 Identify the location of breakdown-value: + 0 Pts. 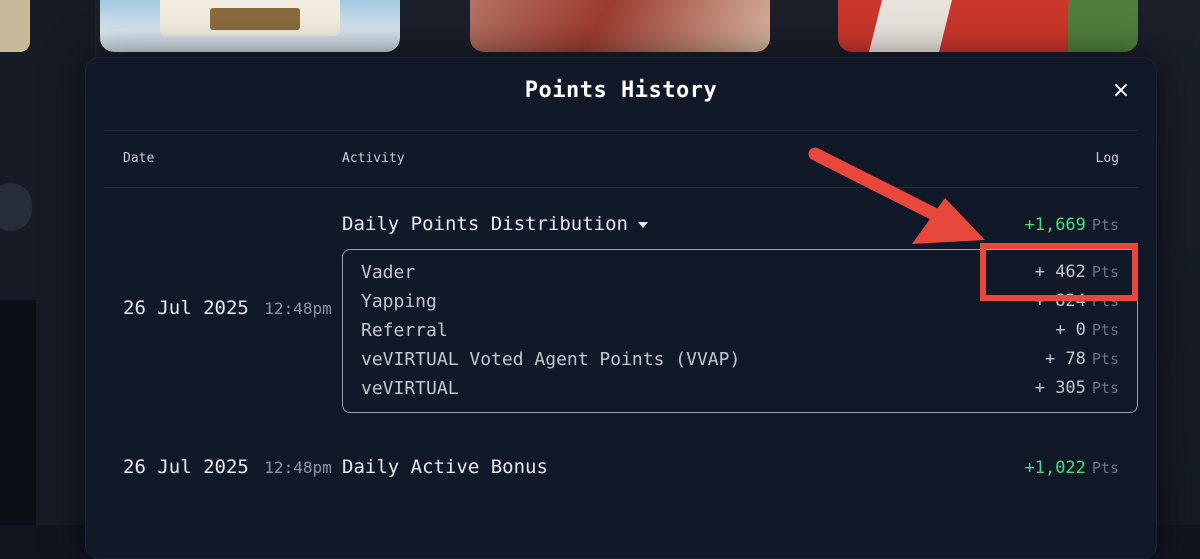
(1087, 330).